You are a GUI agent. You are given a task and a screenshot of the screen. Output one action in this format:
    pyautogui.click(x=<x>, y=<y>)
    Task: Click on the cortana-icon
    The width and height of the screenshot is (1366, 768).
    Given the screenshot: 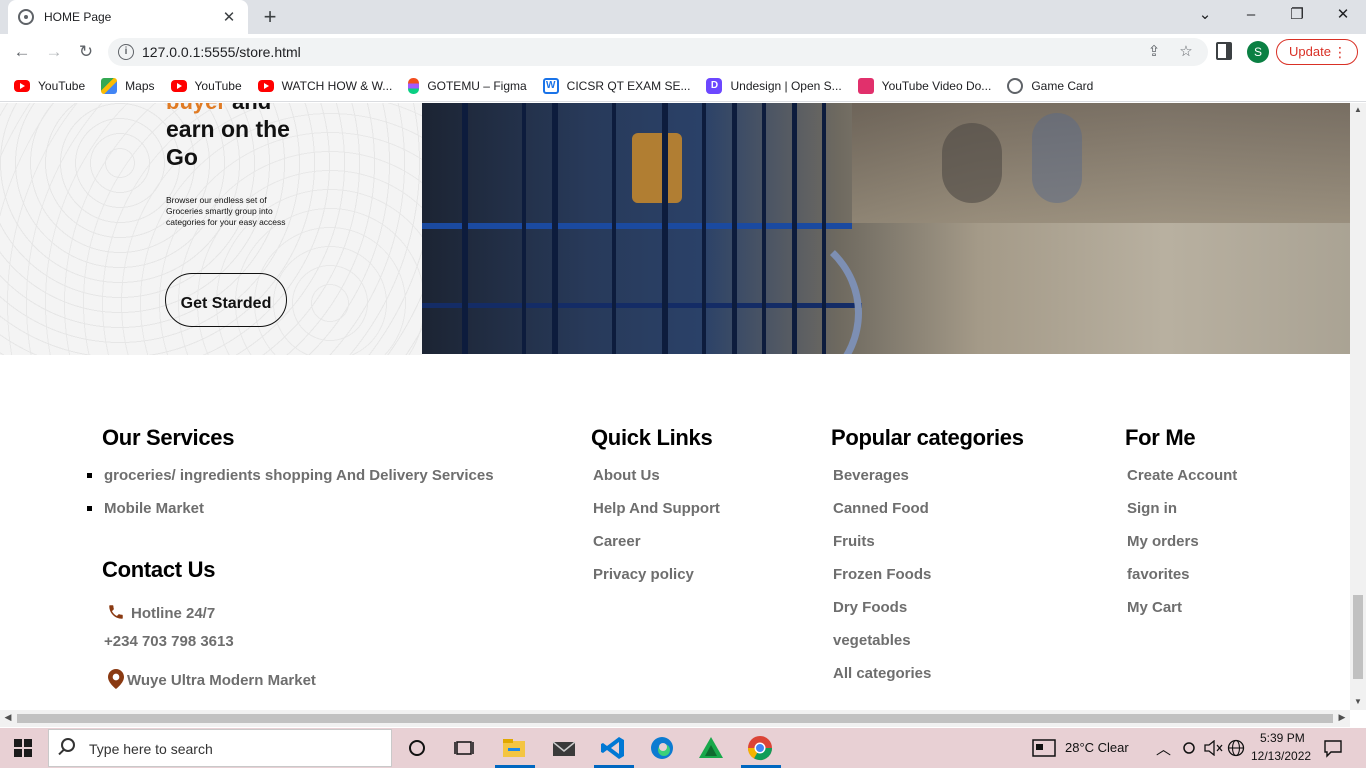 What is the action you would take?
    pyautogui.click(x=417, y=748)
    